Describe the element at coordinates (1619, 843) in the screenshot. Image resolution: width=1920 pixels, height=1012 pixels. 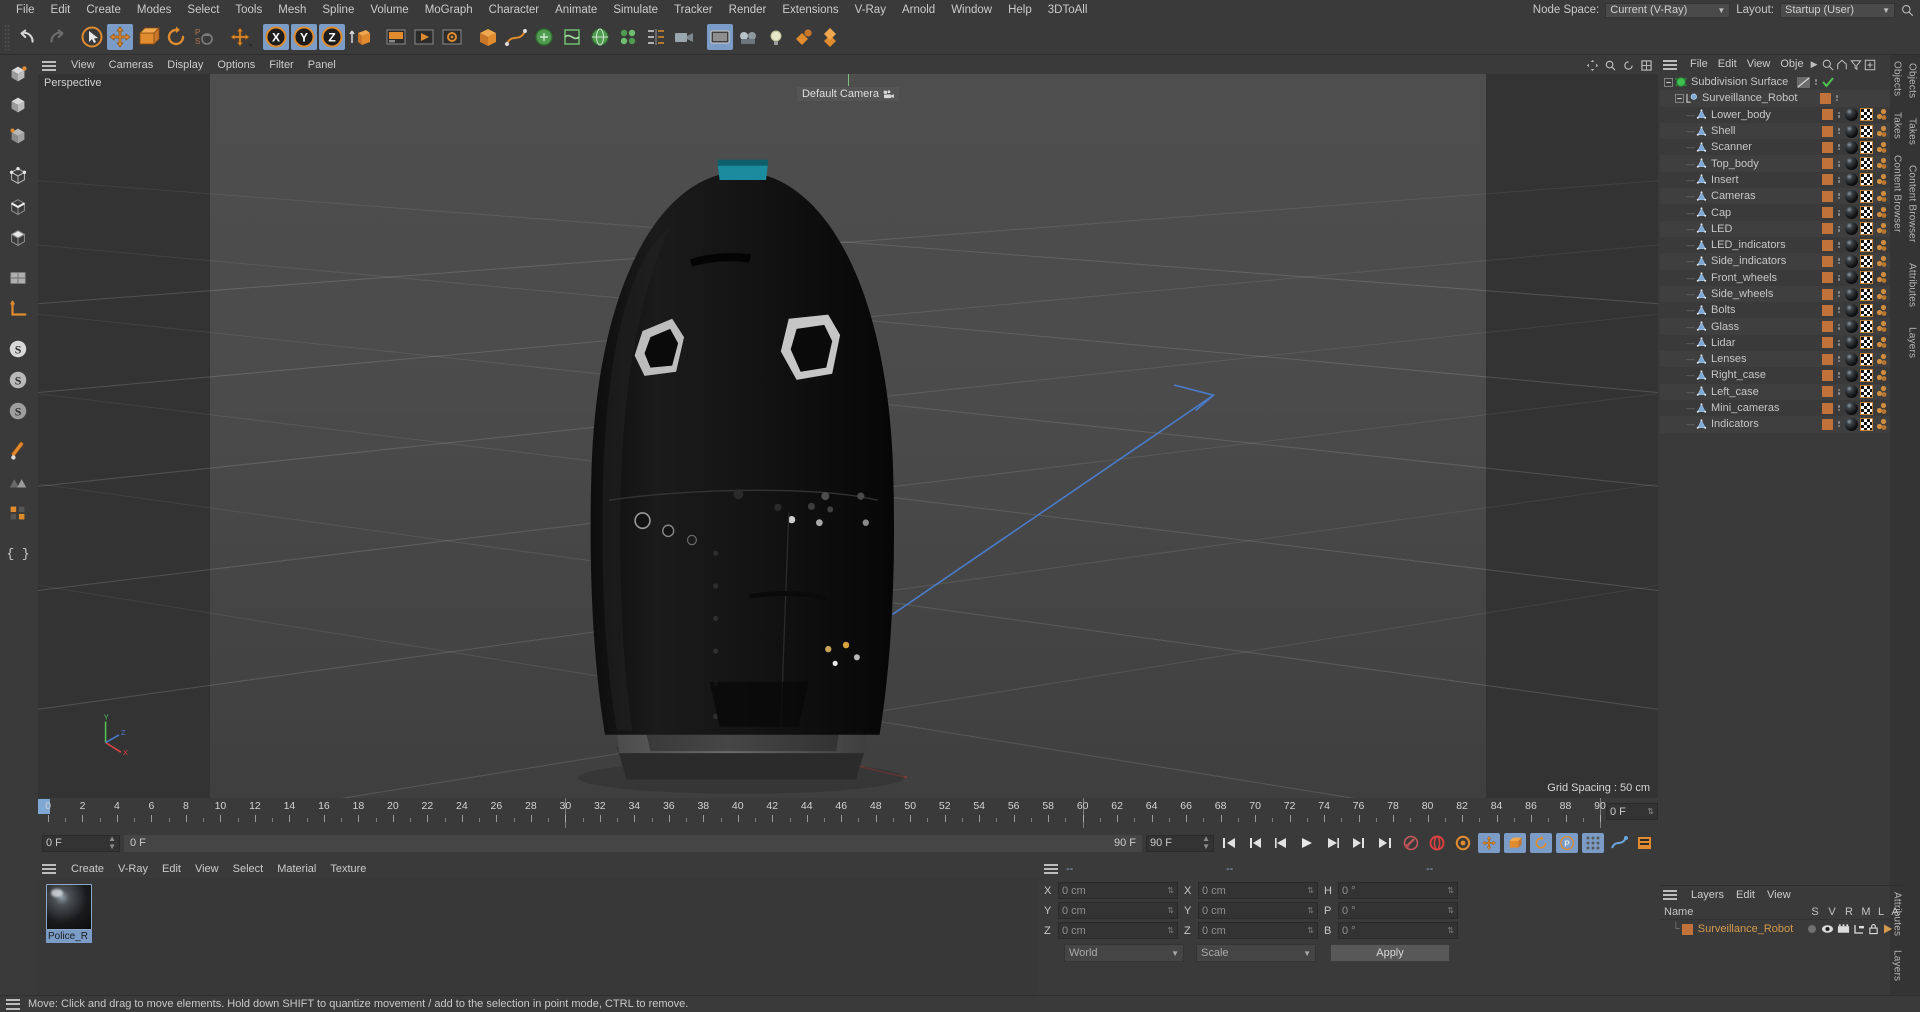
I see `animation-mode-button` at that location.